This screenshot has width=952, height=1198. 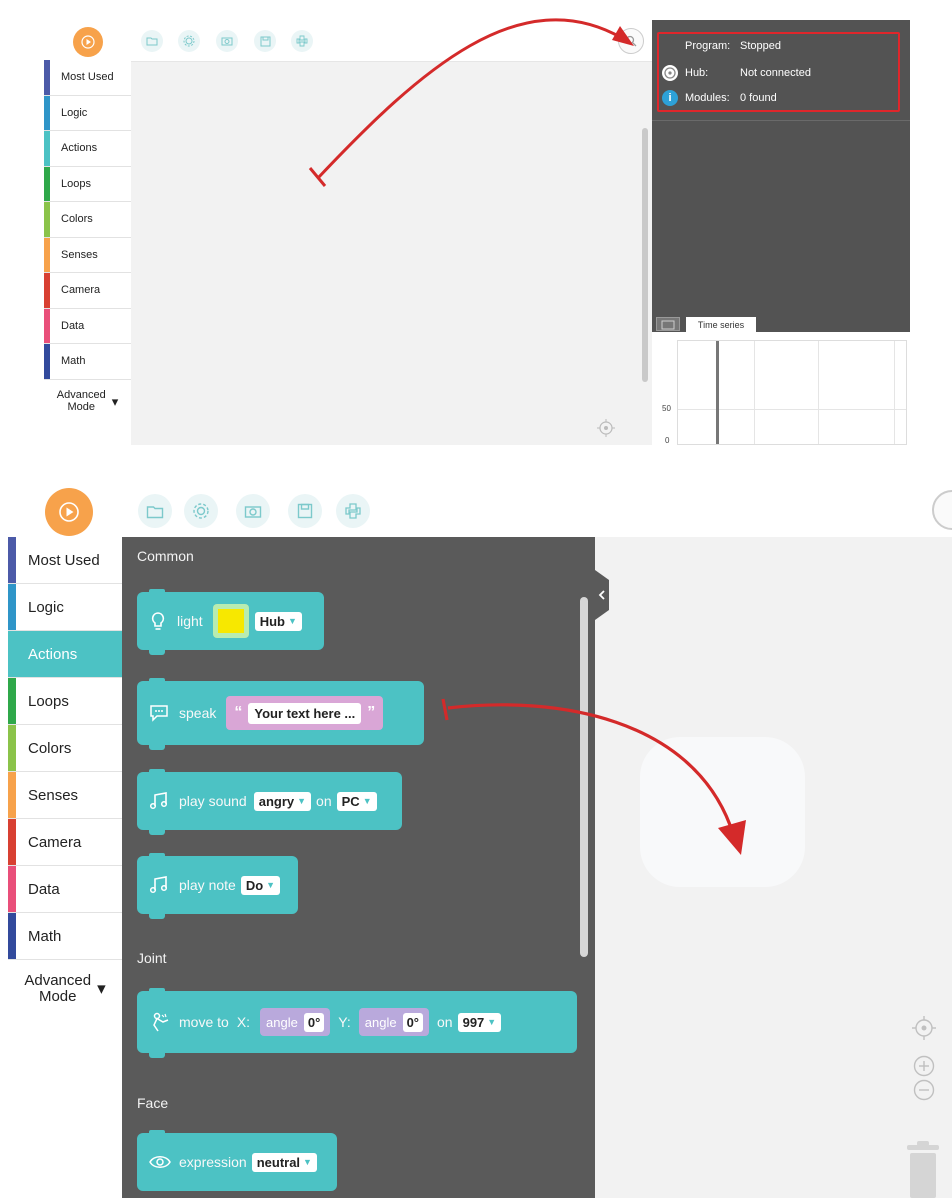 What do you see at coordinates (45, 936) in the screenshot?
I see `sidebar-item-label: Math` at bounding box center [45, 936].